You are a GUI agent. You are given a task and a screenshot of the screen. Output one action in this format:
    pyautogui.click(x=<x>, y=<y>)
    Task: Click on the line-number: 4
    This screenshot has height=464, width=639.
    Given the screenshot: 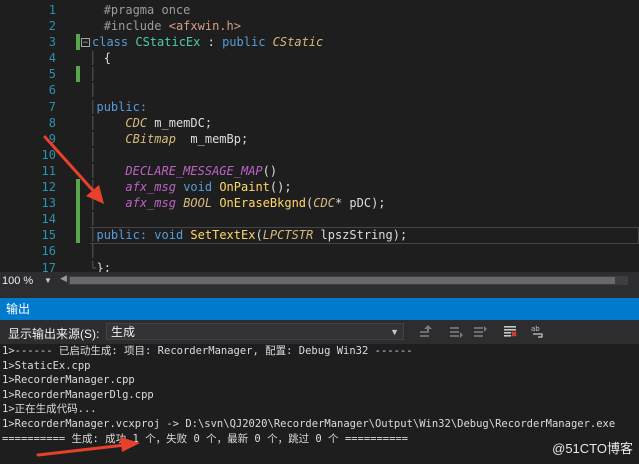 What is the action you would take?
    pyautogui.click(x=52, y=58)
    